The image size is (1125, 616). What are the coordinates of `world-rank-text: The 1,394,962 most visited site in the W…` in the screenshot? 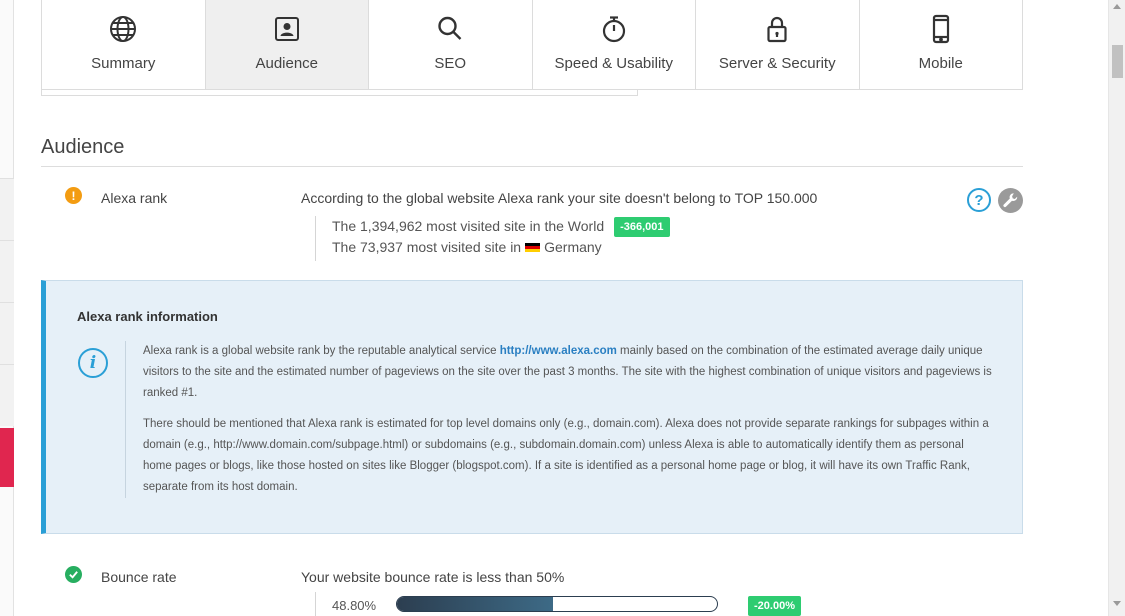 It's located at (468, 226).